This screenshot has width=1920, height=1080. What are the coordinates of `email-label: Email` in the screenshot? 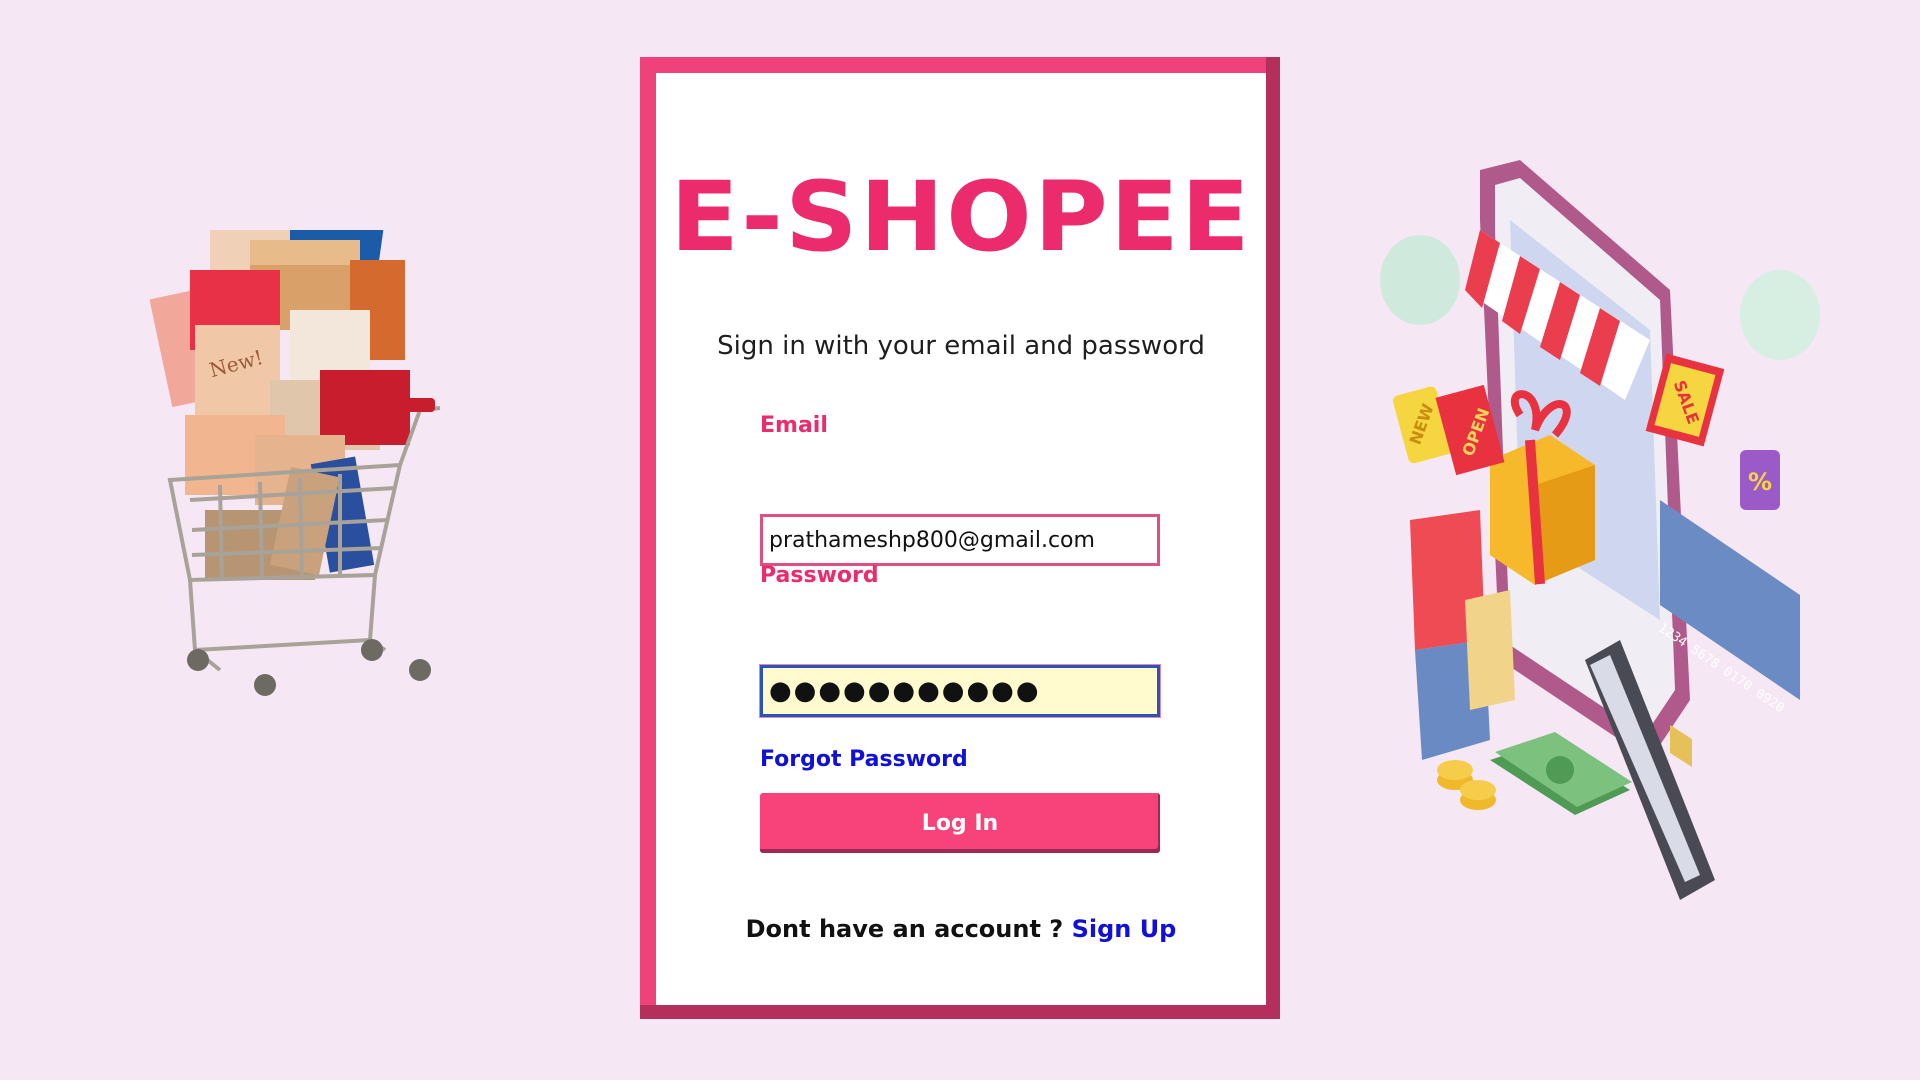 It's located at (794, 425).